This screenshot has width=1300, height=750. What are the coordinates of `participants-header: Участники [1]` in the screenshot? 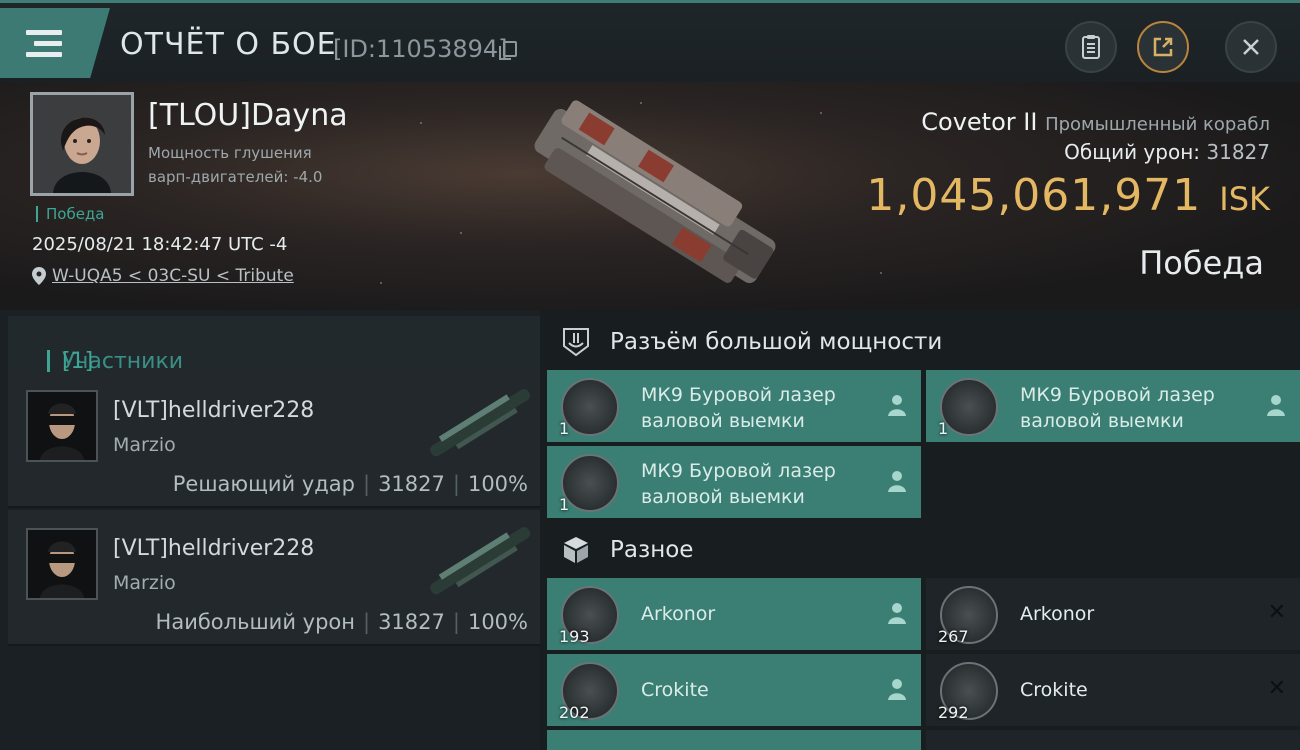 It's located at (274, 345).